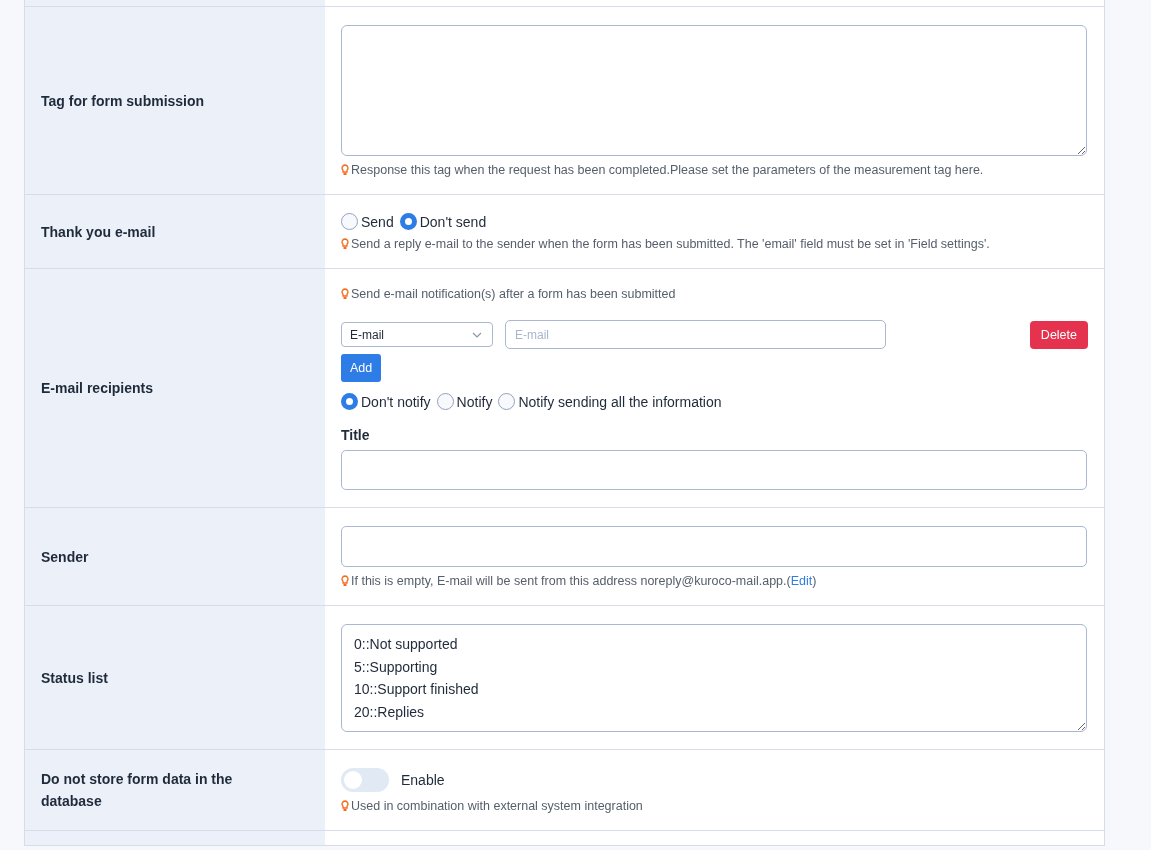 Image resolution: width=1151 pixels, height=850 pixels. Describe the element at coordinates (464, 401) in the screenshot. I see `radio-option: Notify` at that location.